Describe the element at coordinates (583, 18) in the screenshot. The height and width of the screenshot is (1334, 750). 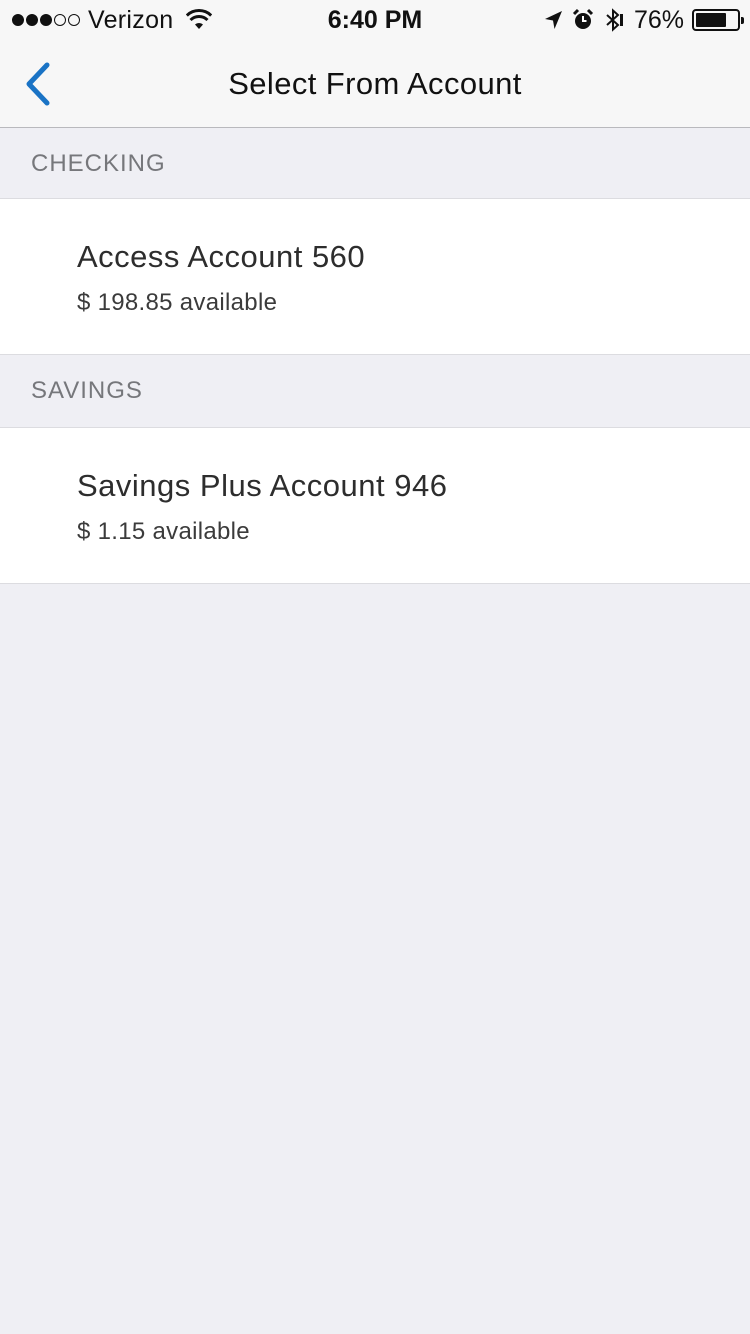
I see `alarm-icon` at that location.